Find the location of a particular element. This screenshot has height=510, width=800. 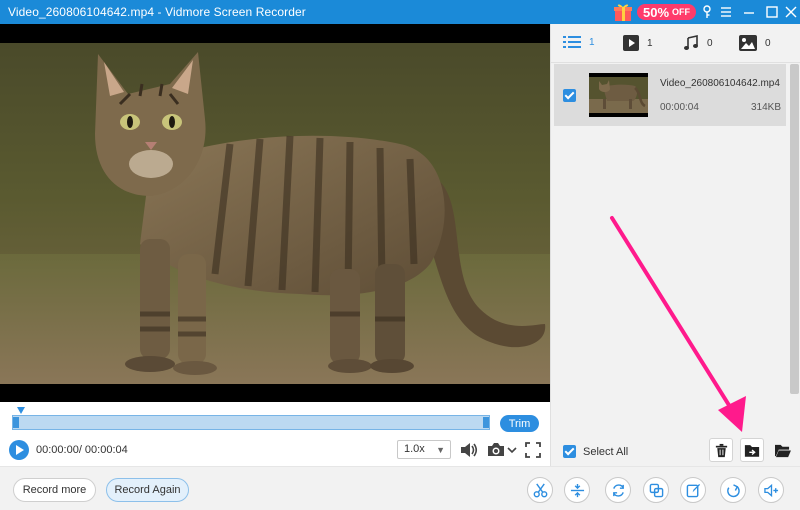

tab-video: 1 is located at coordinates (638, 43).